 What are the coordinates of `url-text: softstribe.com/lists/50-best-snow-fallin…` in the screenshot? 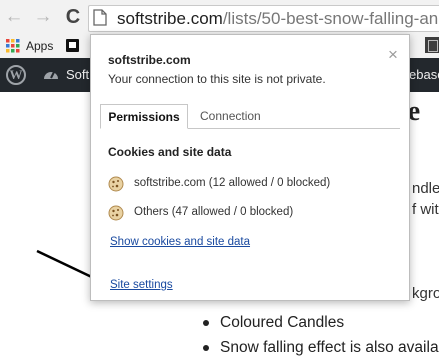 It's located at (278, 18).